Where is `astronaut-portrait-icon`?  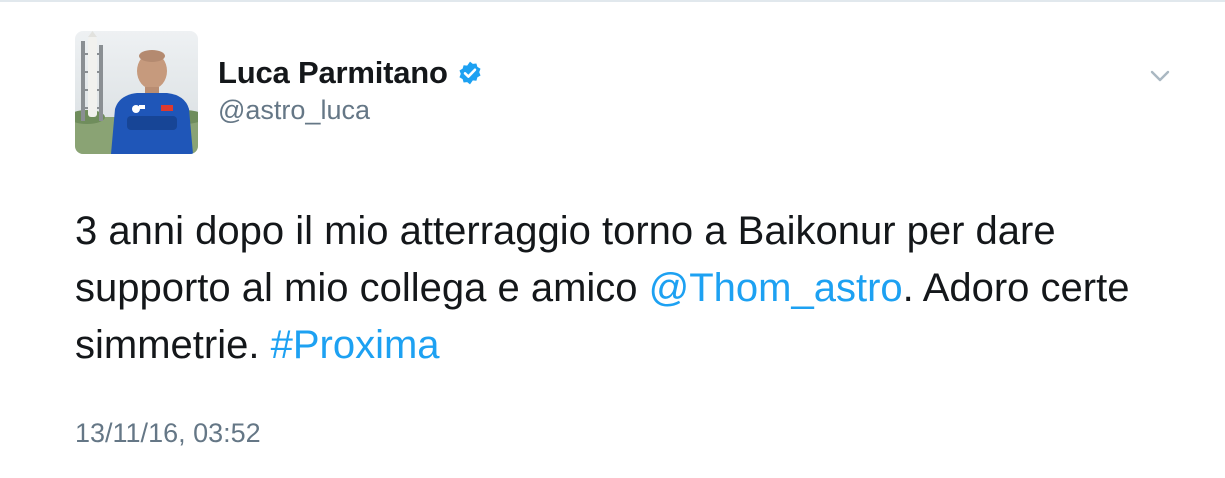 astronaut-portrait-icon is located at coordinates (136, 92).